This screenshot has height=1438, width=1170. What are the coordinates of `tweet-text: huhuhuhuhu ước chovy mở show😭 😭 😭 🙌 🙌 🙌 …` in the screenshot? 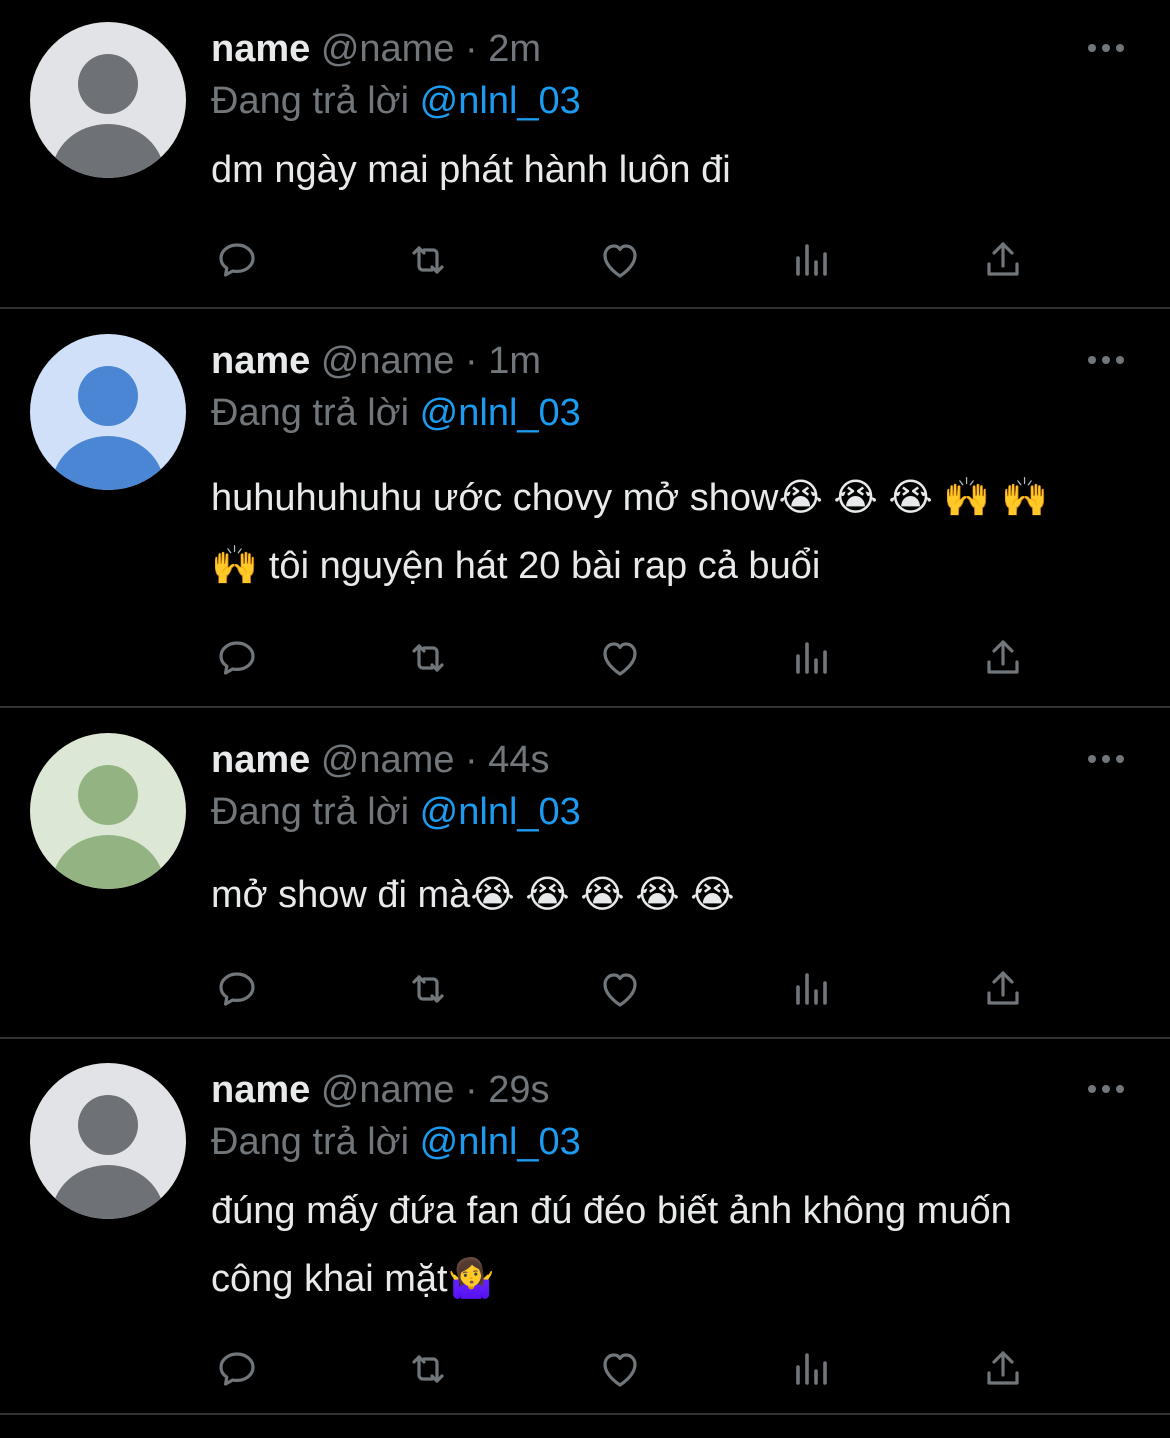 It's located at (630, 532).